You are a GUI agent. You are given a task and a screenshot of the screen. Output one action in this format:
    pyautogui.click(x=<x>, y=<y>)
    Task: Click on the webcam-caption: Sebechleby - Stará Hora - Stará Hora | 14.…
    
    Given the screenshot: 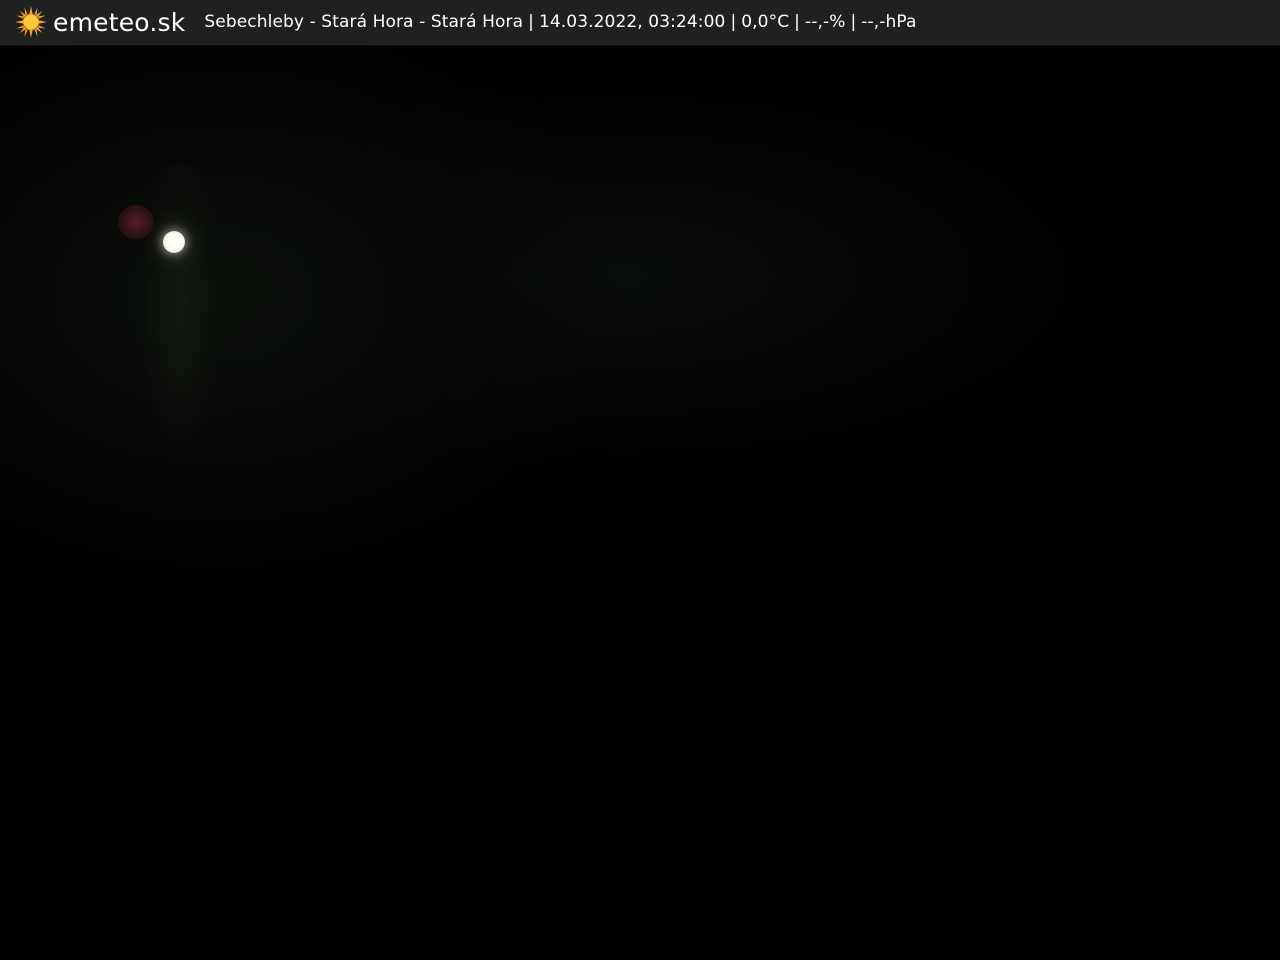 What is the action you would take?
    pyautogui.click(x=560, y=22)
    